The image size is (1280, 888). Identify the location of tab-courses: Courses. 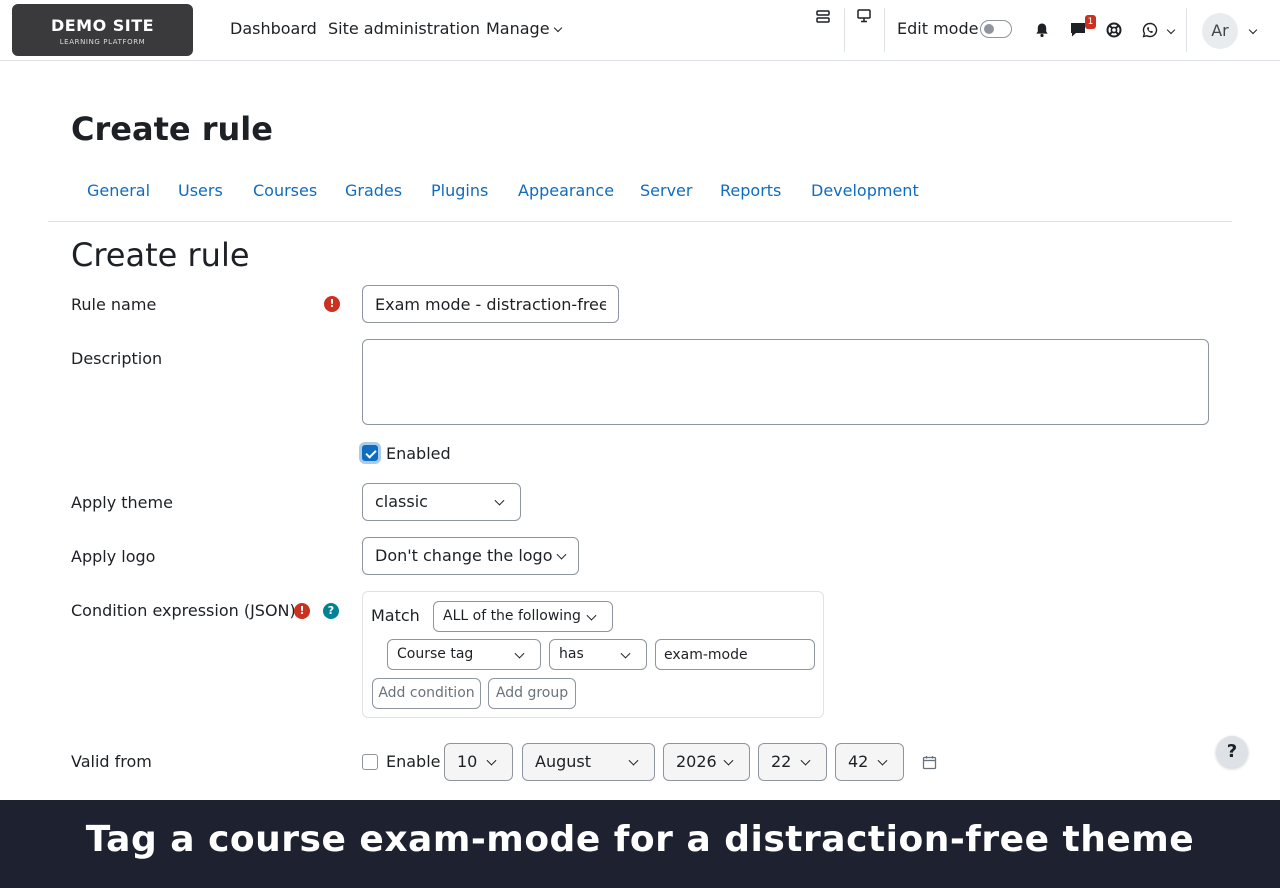
(285, 190).